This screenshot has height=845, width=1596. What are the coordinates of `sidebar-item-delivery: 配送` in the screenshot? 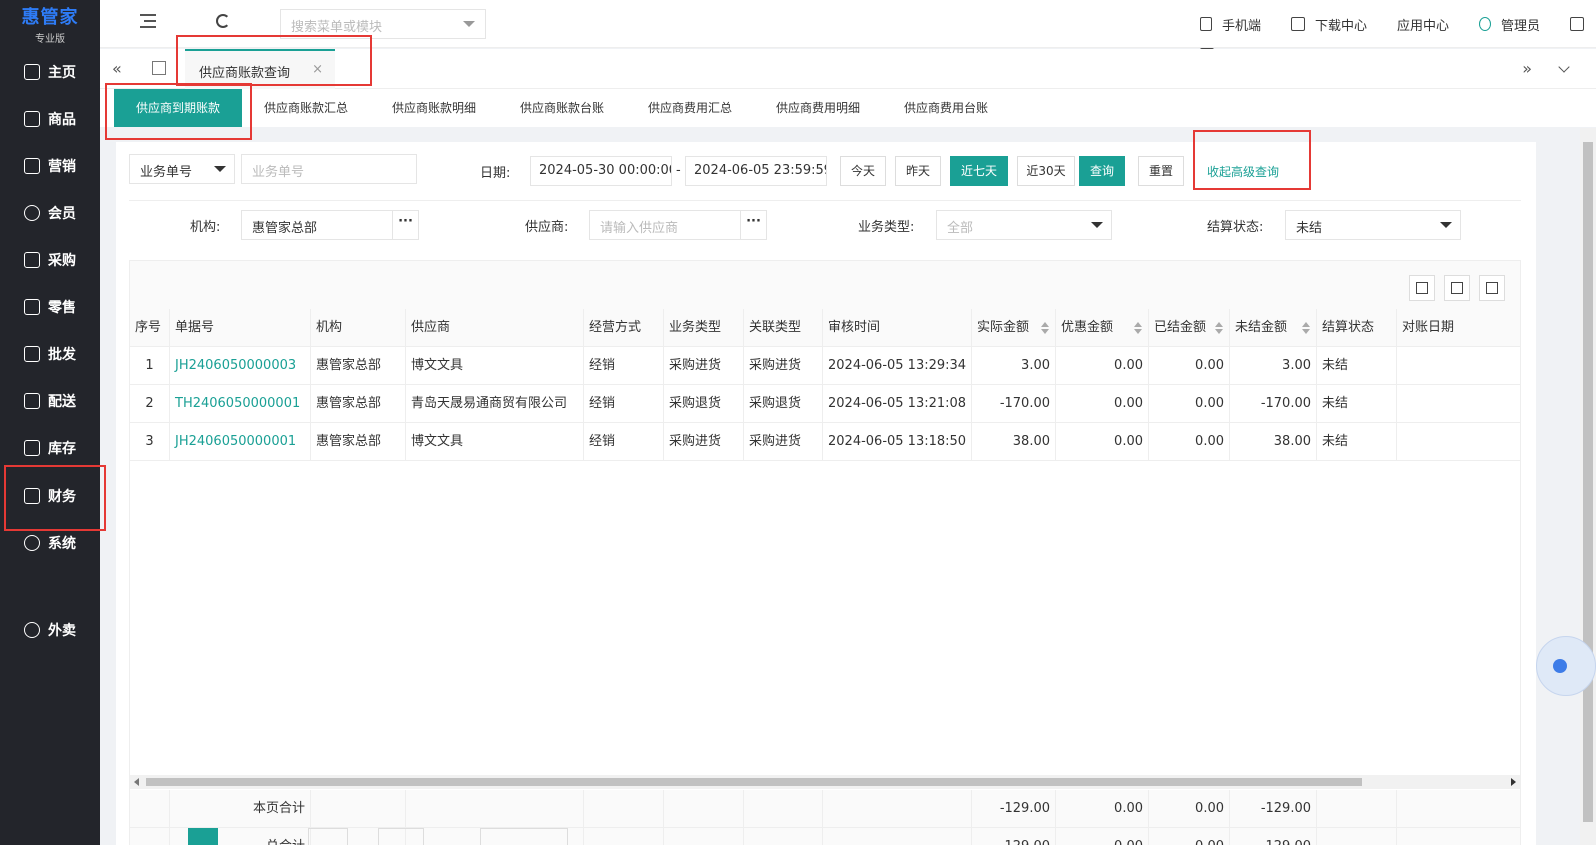 It's located at (50, 401).